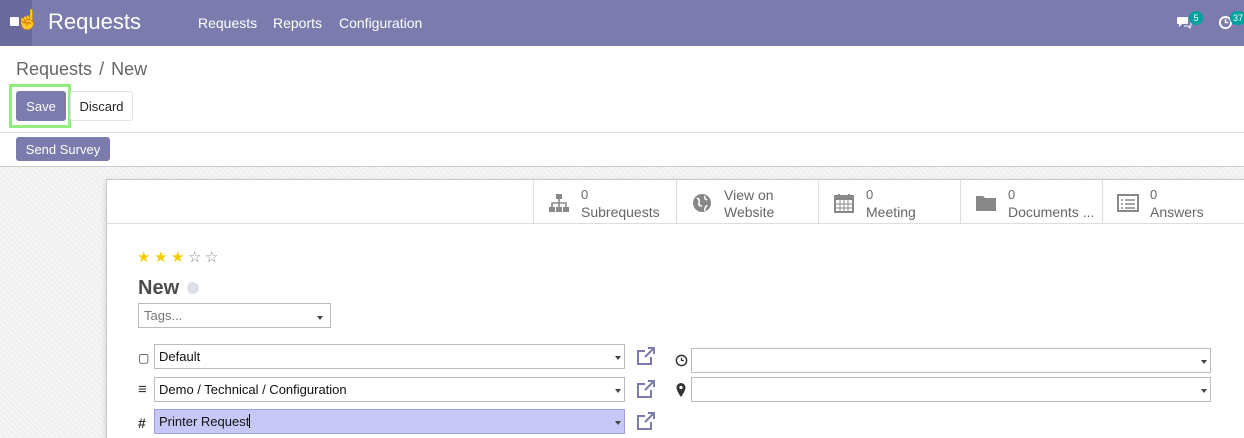  Describe the element at coordinates (749, 195) in the screenshot. I see `website-line1: View on` at that location.